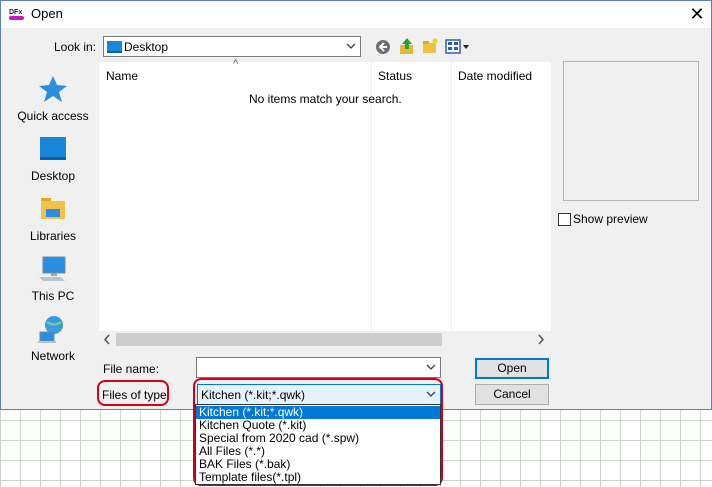 This screenshot has height=487, width=712. Describe the element at coordinates (133, 393) in the screenshot. I see `annotation-ring-label` at that location.